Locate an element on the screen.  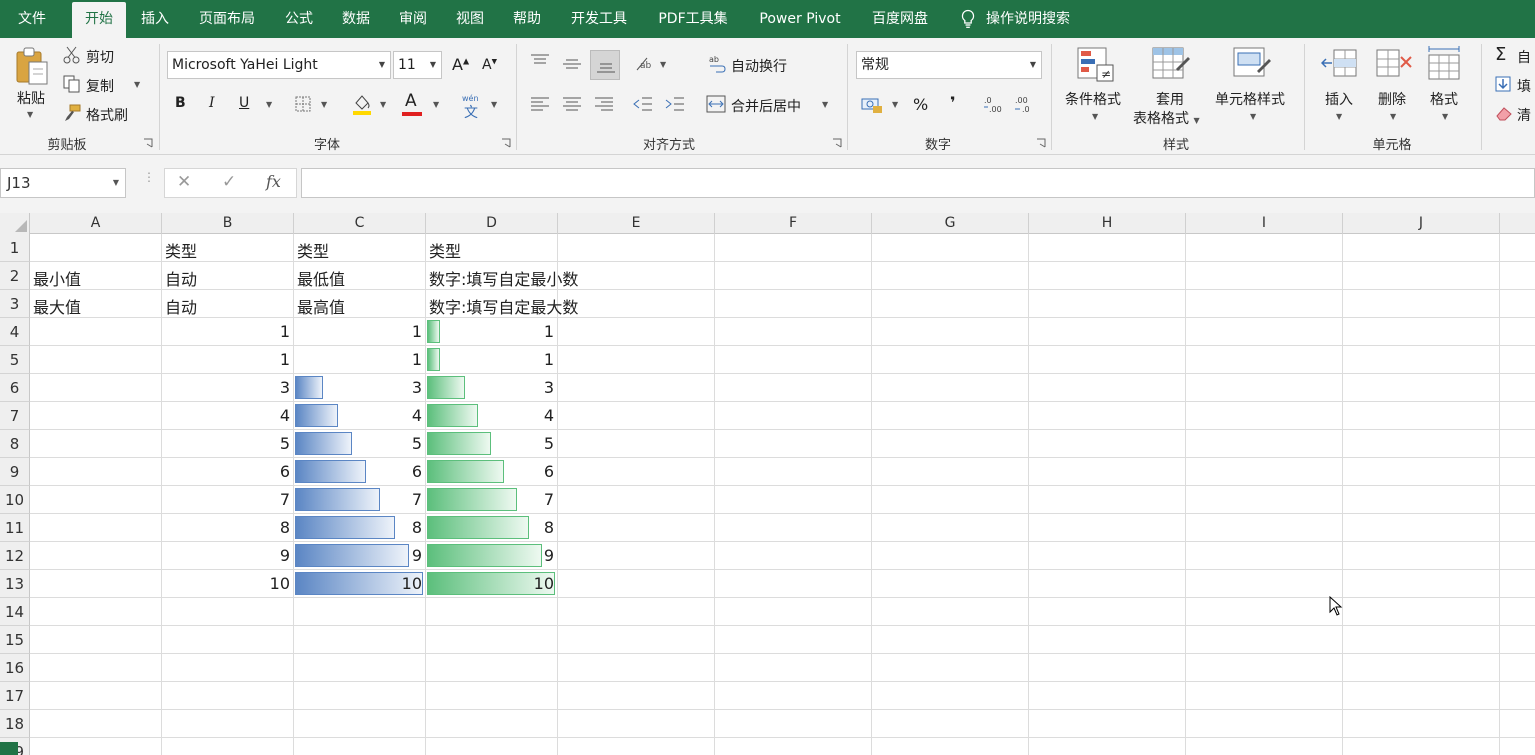
row-header-10: 10 is located at coordinates (15, 500).